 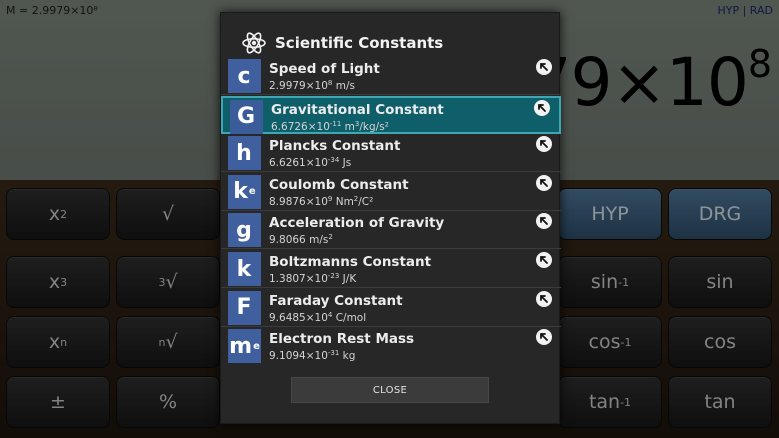 I want to click on constant-row: m e Electron Rest Mass 9.1094×10-31 kg, so click(x=391, y=345).